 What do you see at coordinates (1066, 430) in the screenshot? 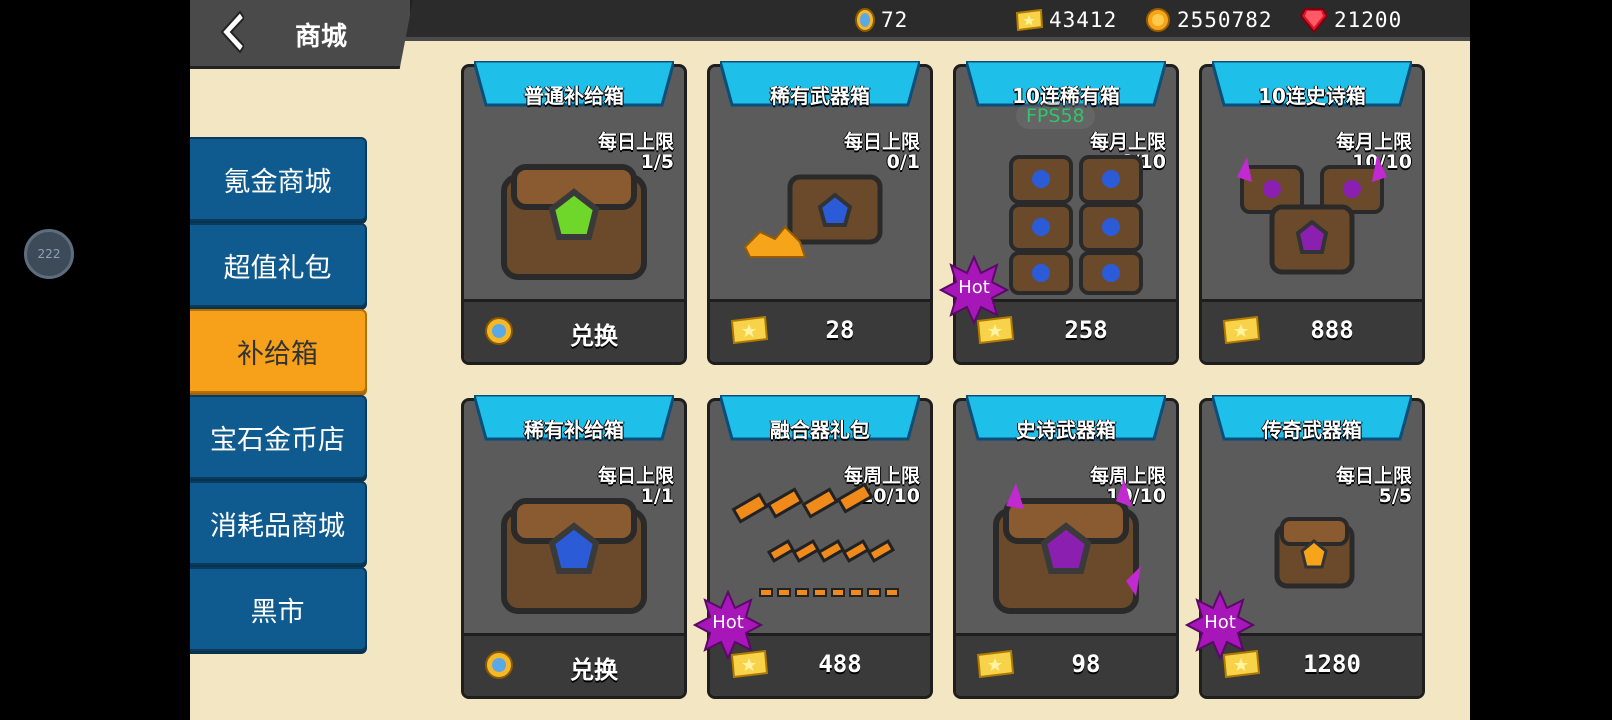
I see `card-title: 史诗武器箱` at bounding box center [1066, 430].